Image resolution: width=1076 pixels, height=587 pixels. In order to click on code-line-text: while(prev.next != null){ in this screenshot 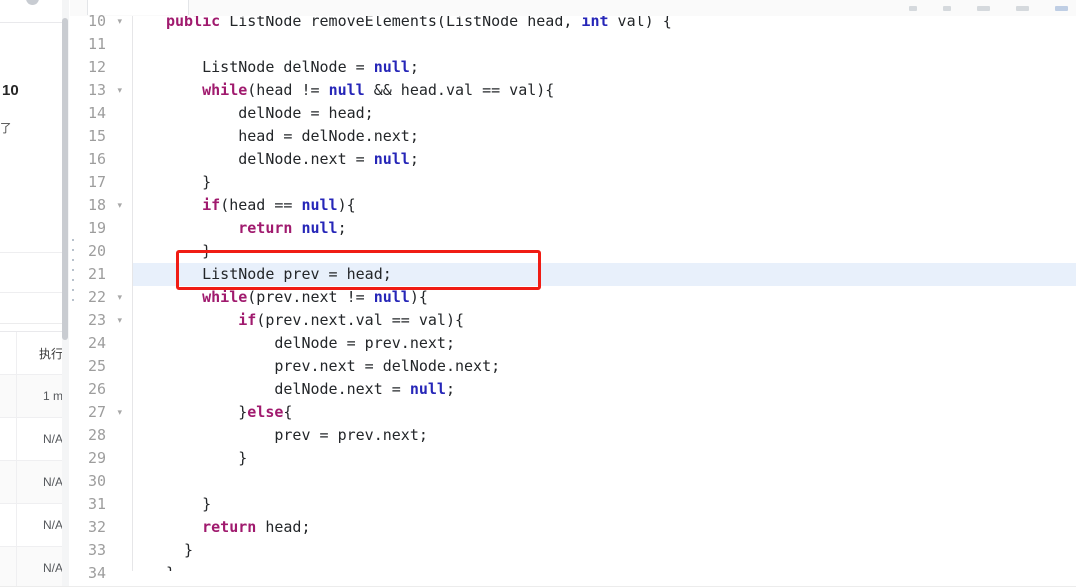, I will do `click(280, 297)`.